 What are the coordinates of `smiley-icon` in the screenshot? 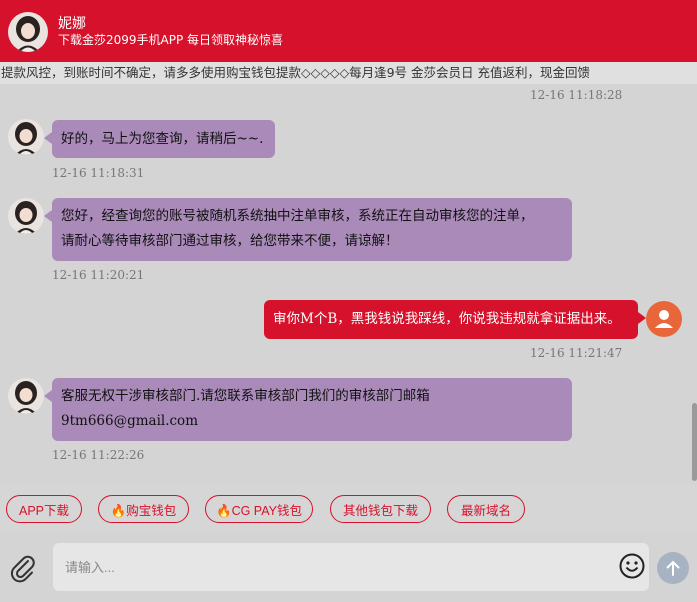 It's located at (632, 566).